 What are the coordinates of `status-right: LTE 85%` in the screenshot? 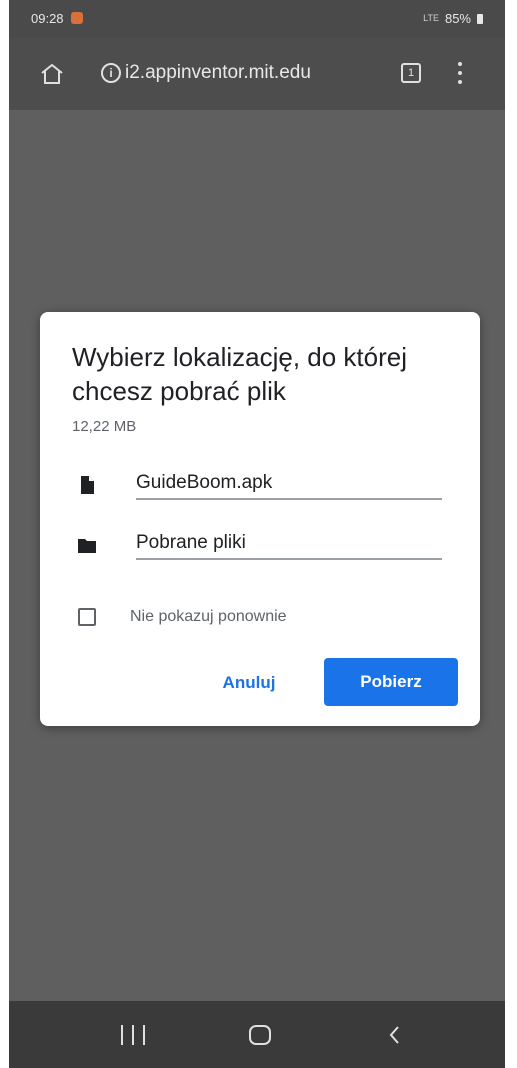 It's located at (453, 18).